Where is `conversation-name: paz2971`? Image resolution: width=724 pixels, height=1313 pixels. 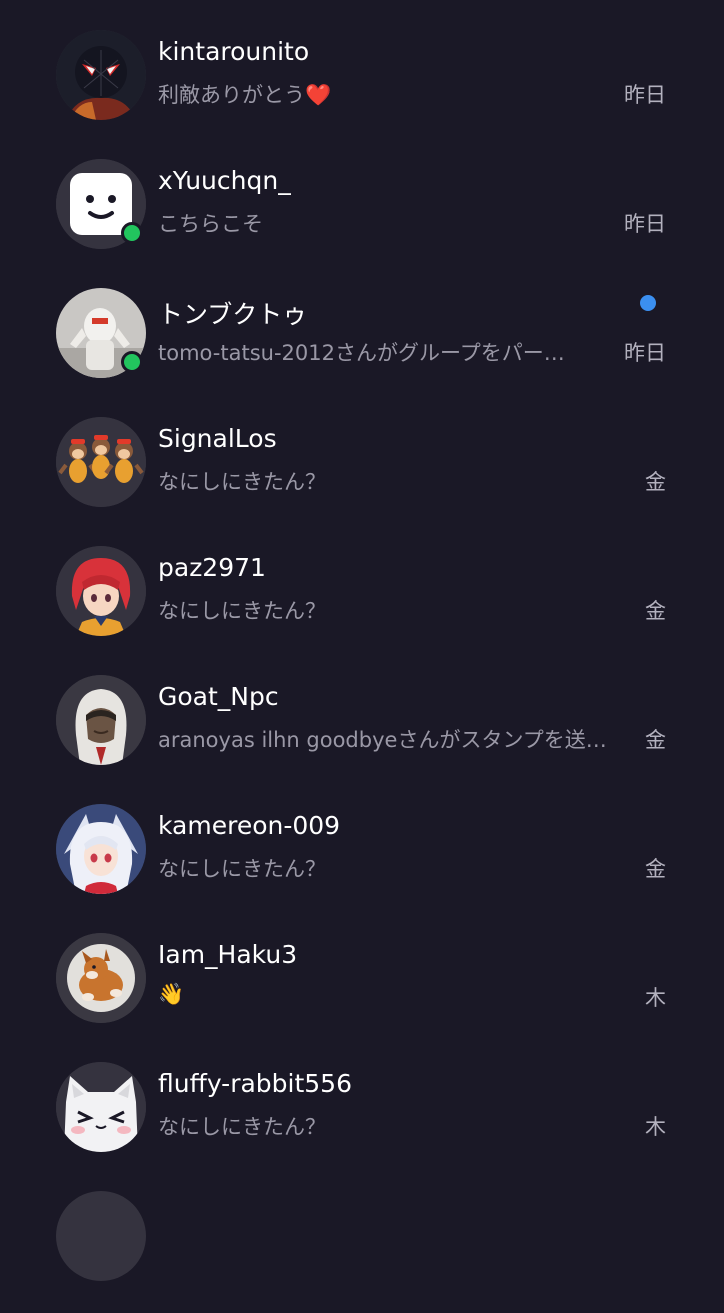 conversation-name: paz2971 is located at coordinates (212, 567).